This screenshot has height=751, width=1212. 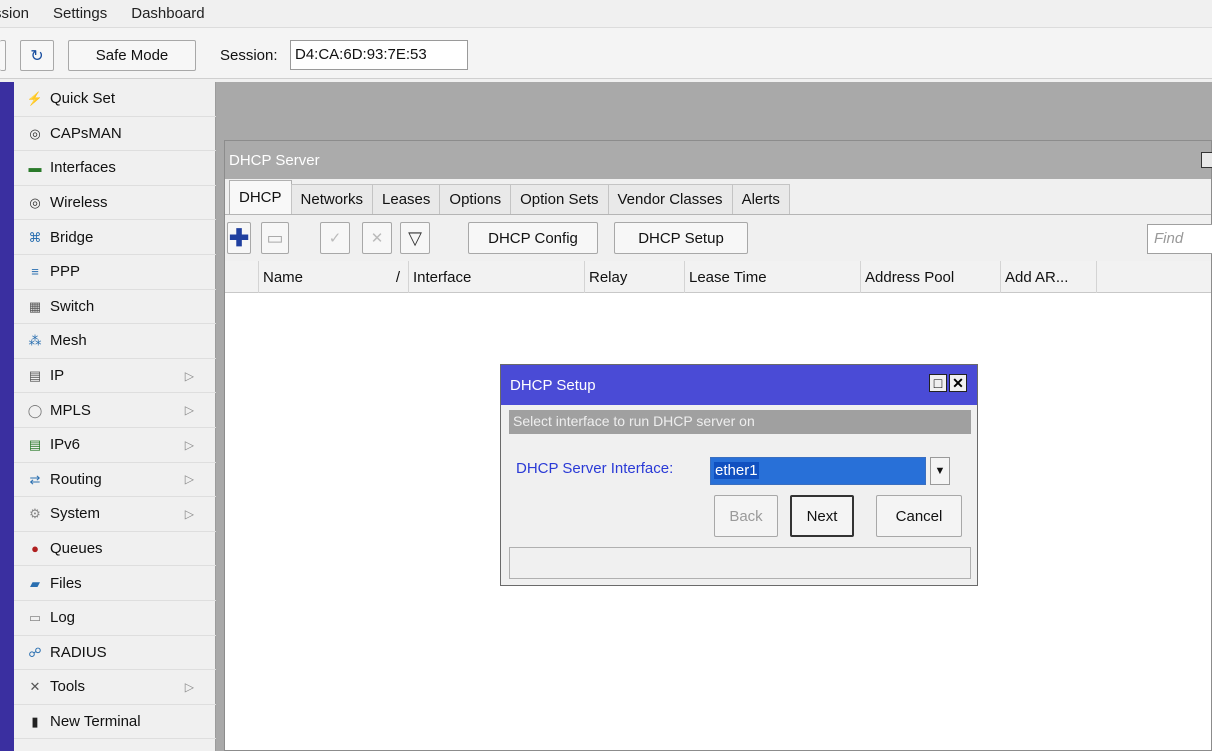 I want to click on remove-button: ▭, so click(x=275, y=238).